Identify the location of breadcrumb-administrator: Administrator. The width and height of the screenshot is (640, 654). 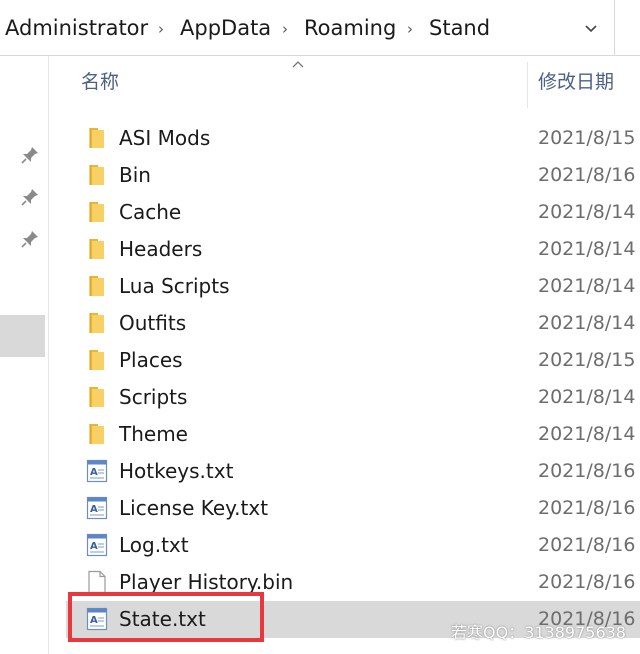
(76, 28).